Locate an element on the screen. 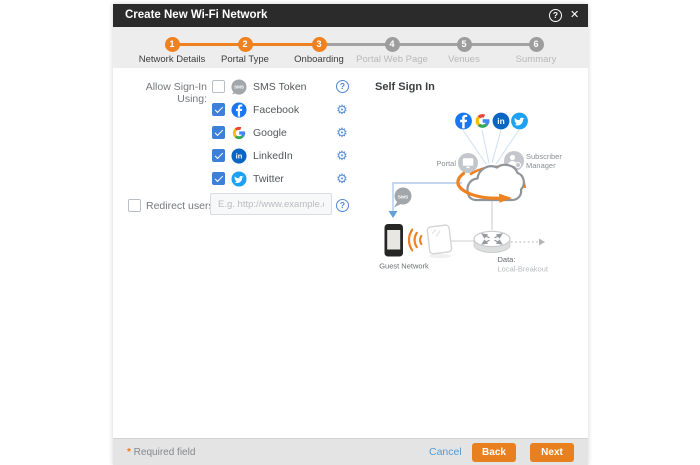 This screenshot has height=465, width=700. step-circle-portal-web-page: 4 is located at coordinates (392, 44).